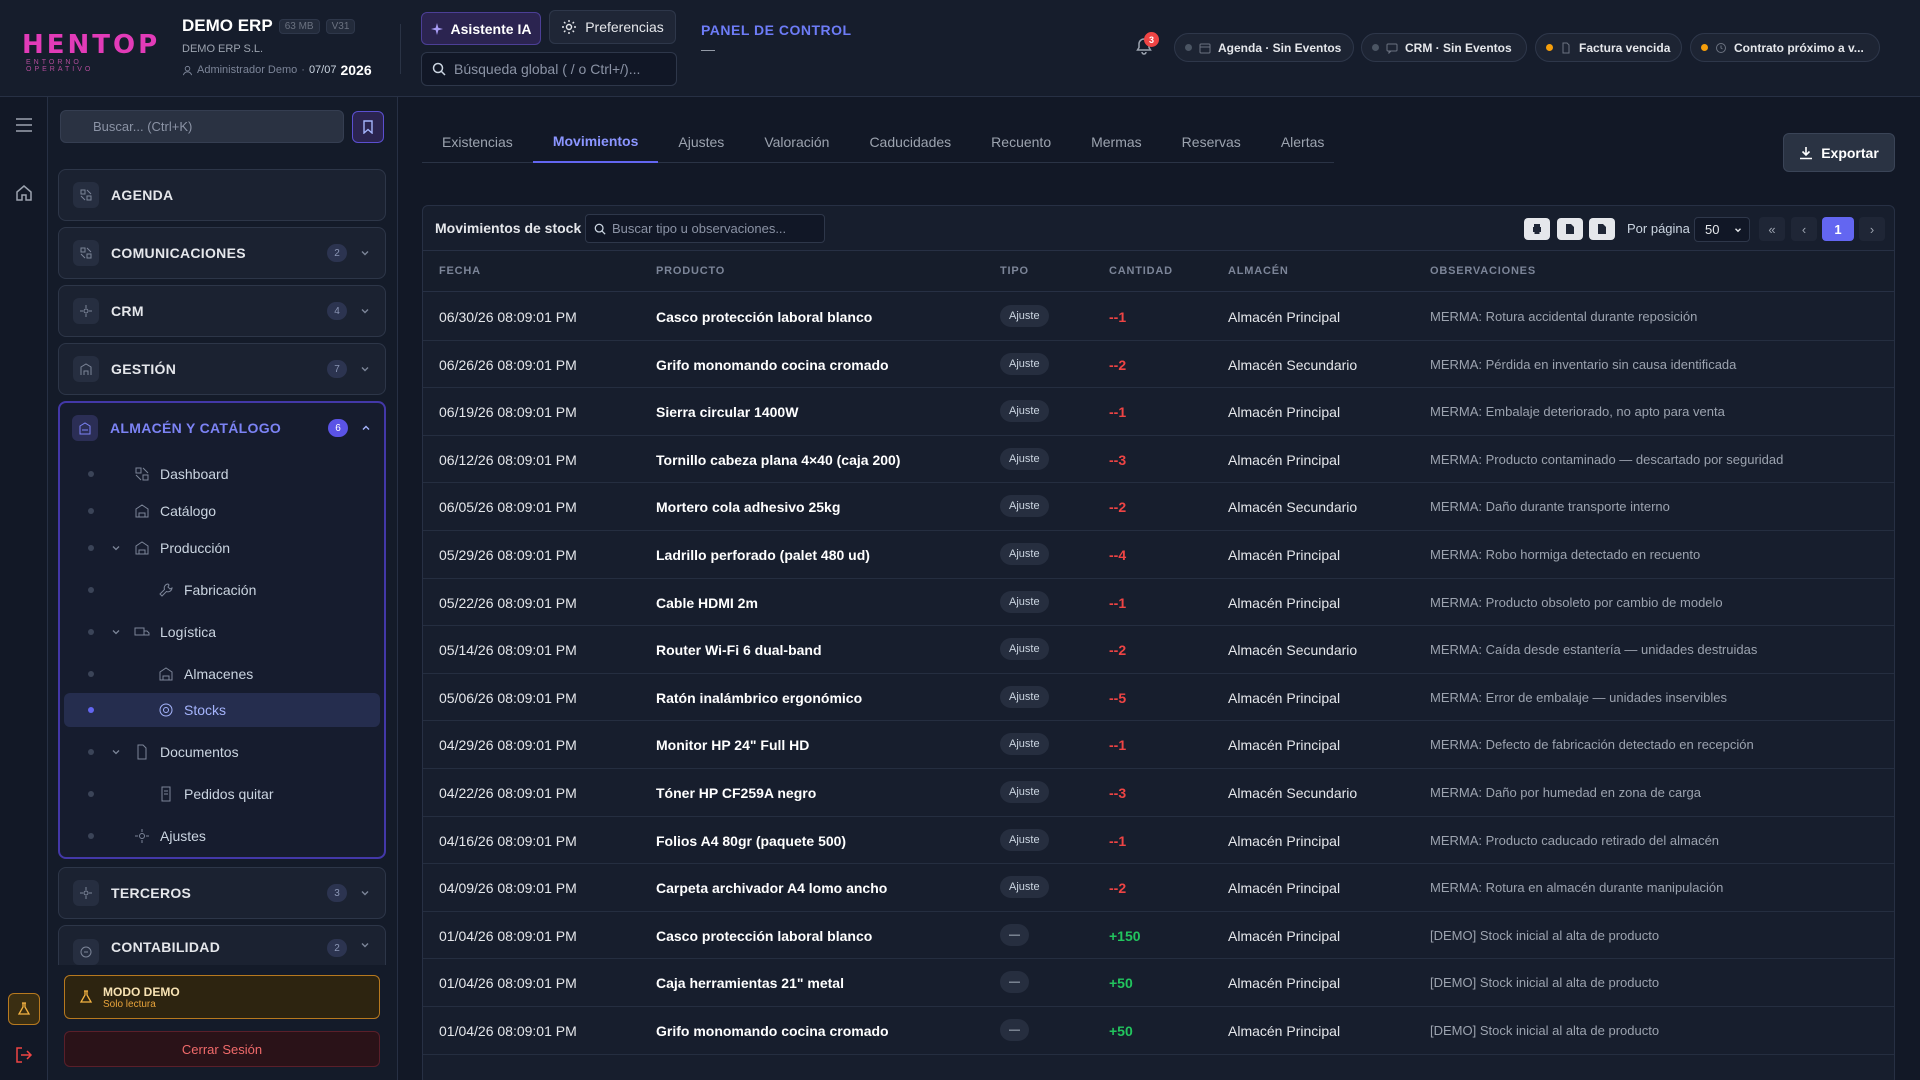  What do you see at coordinates (612, 27) in the screenshot?
I see `preferences-button: Preferencias` at bounding box center [612, 27].